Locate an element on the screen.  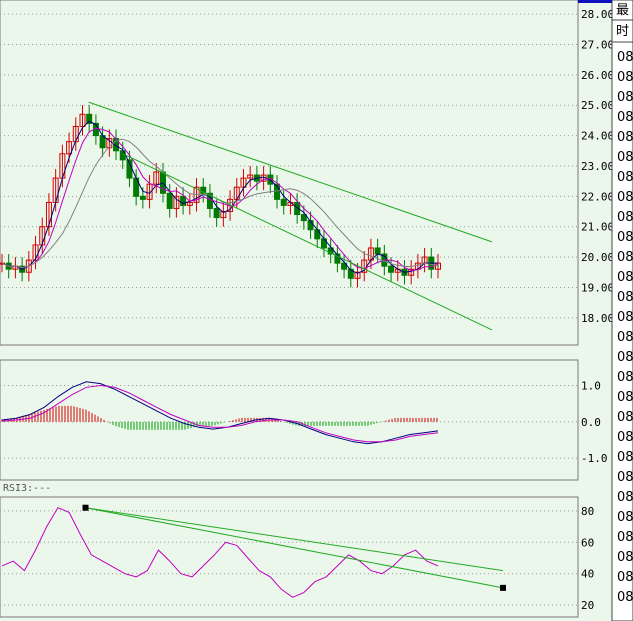
price-tick-label: 19.00 is located at coordinates (597, 287).